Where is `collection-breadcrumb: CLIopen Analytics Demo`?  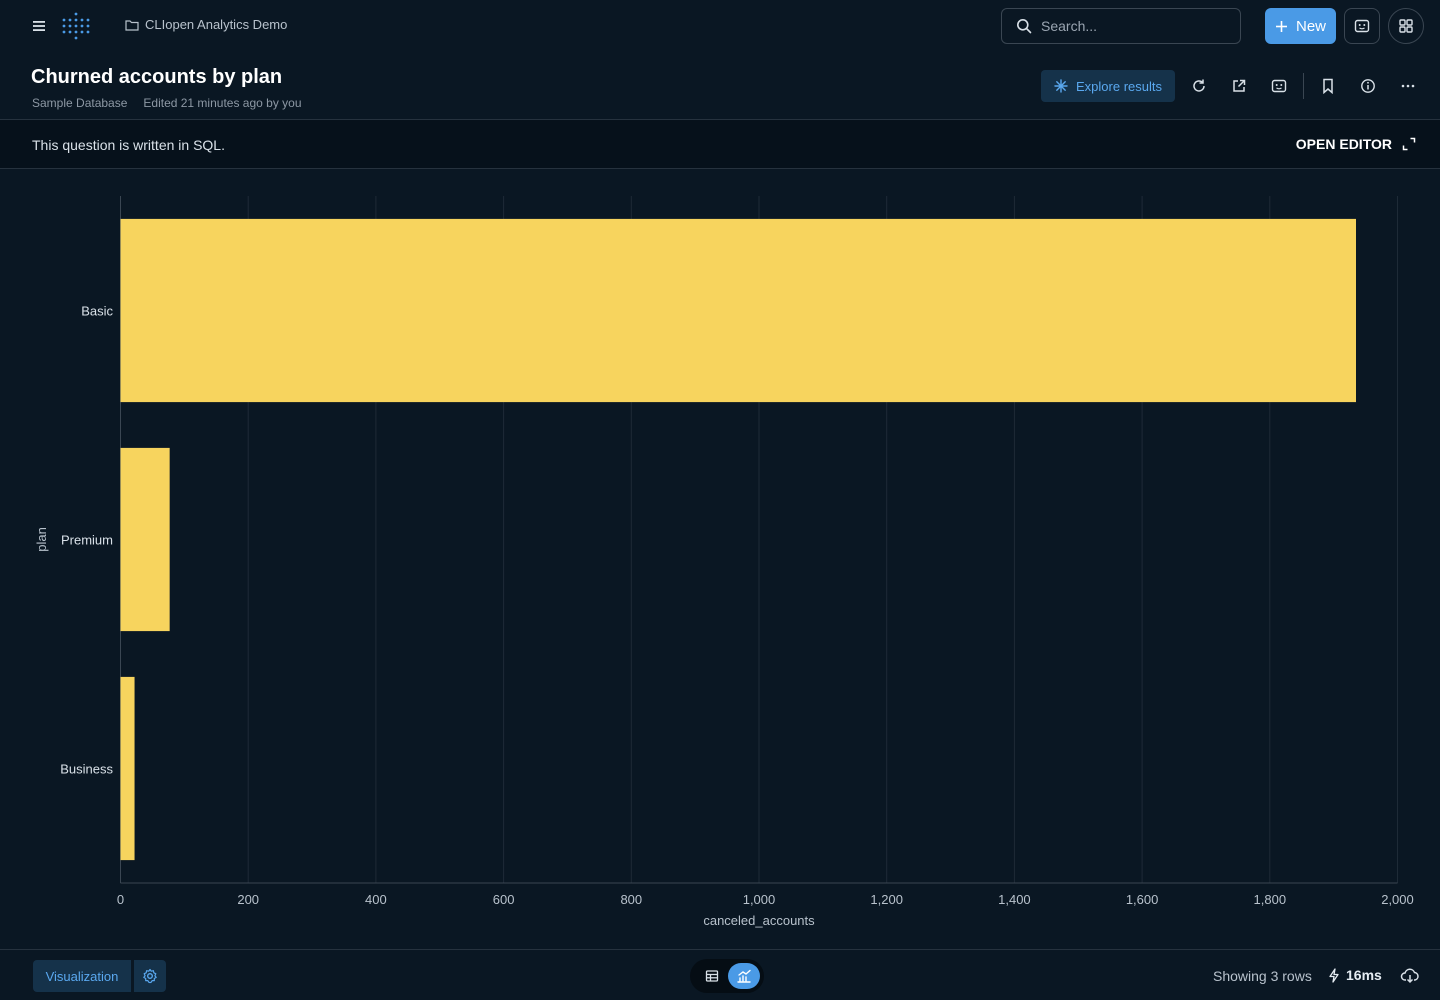 collection-breadcrumb: CLIopen Analytics Demo is located at coordinates (206, 24).